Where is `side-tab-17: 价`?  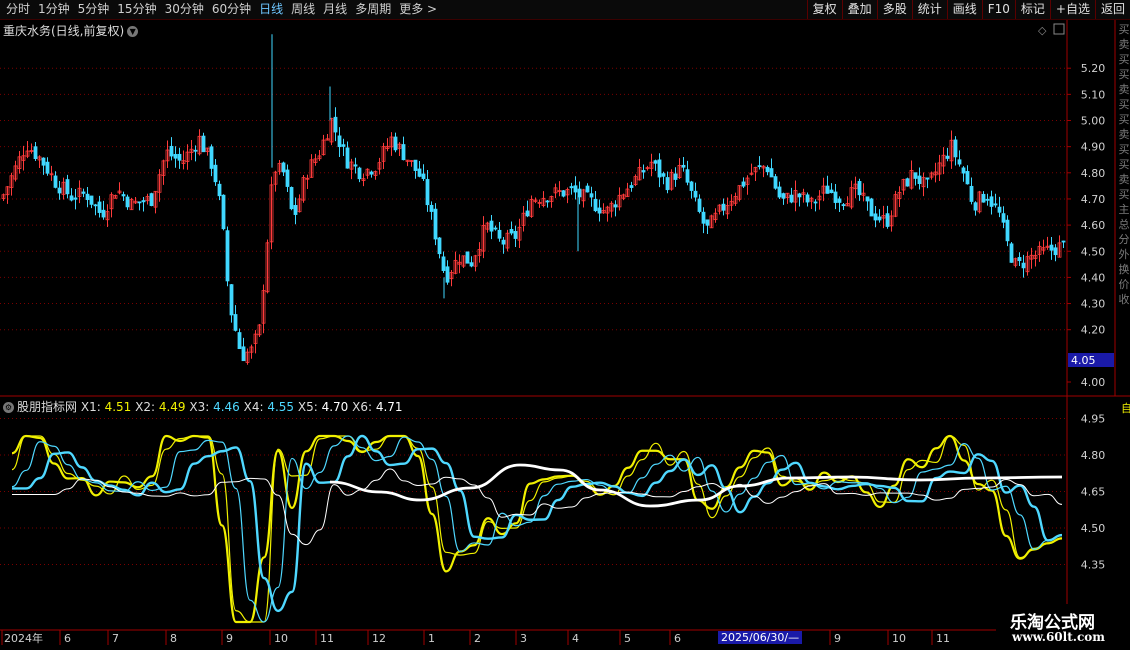
side-tab-17: 价 is located at coordinates (1124, 284).